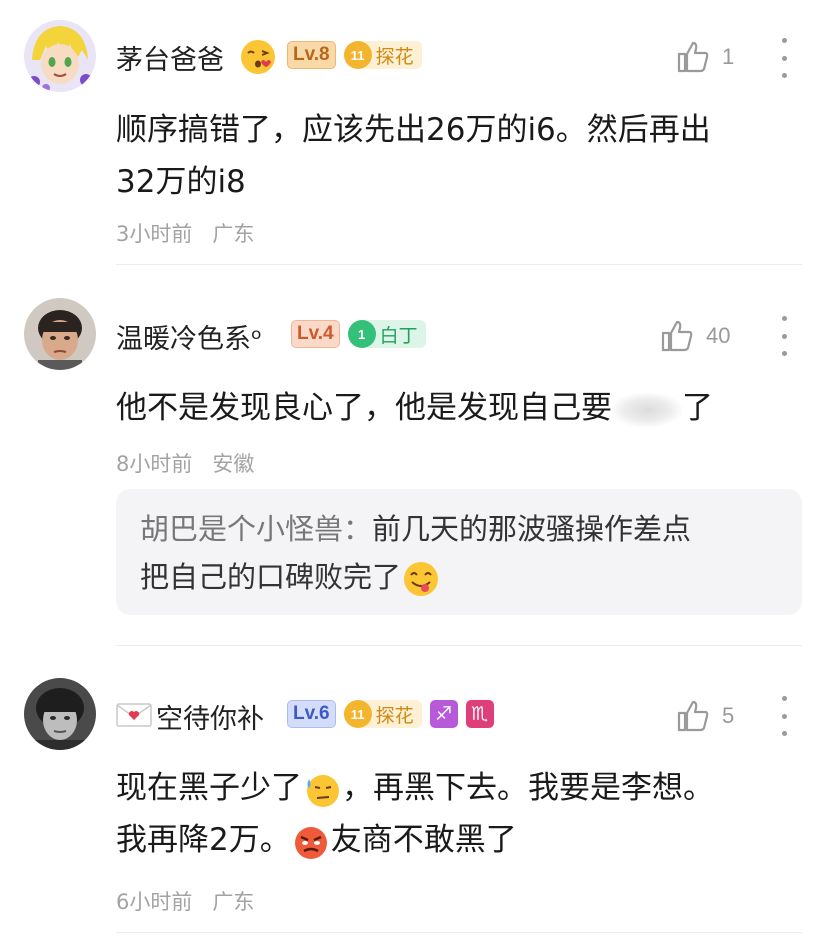  Describe the element at coordinates (311, 714) in the screenshot. I see `level-badge: Lv.6` at that location.